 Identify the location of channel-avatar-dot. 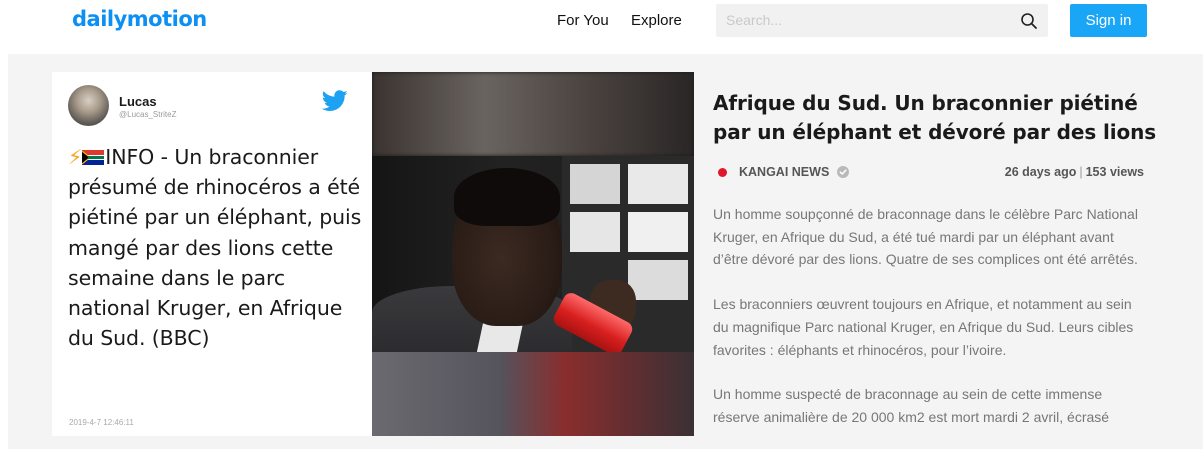
(722, 172).